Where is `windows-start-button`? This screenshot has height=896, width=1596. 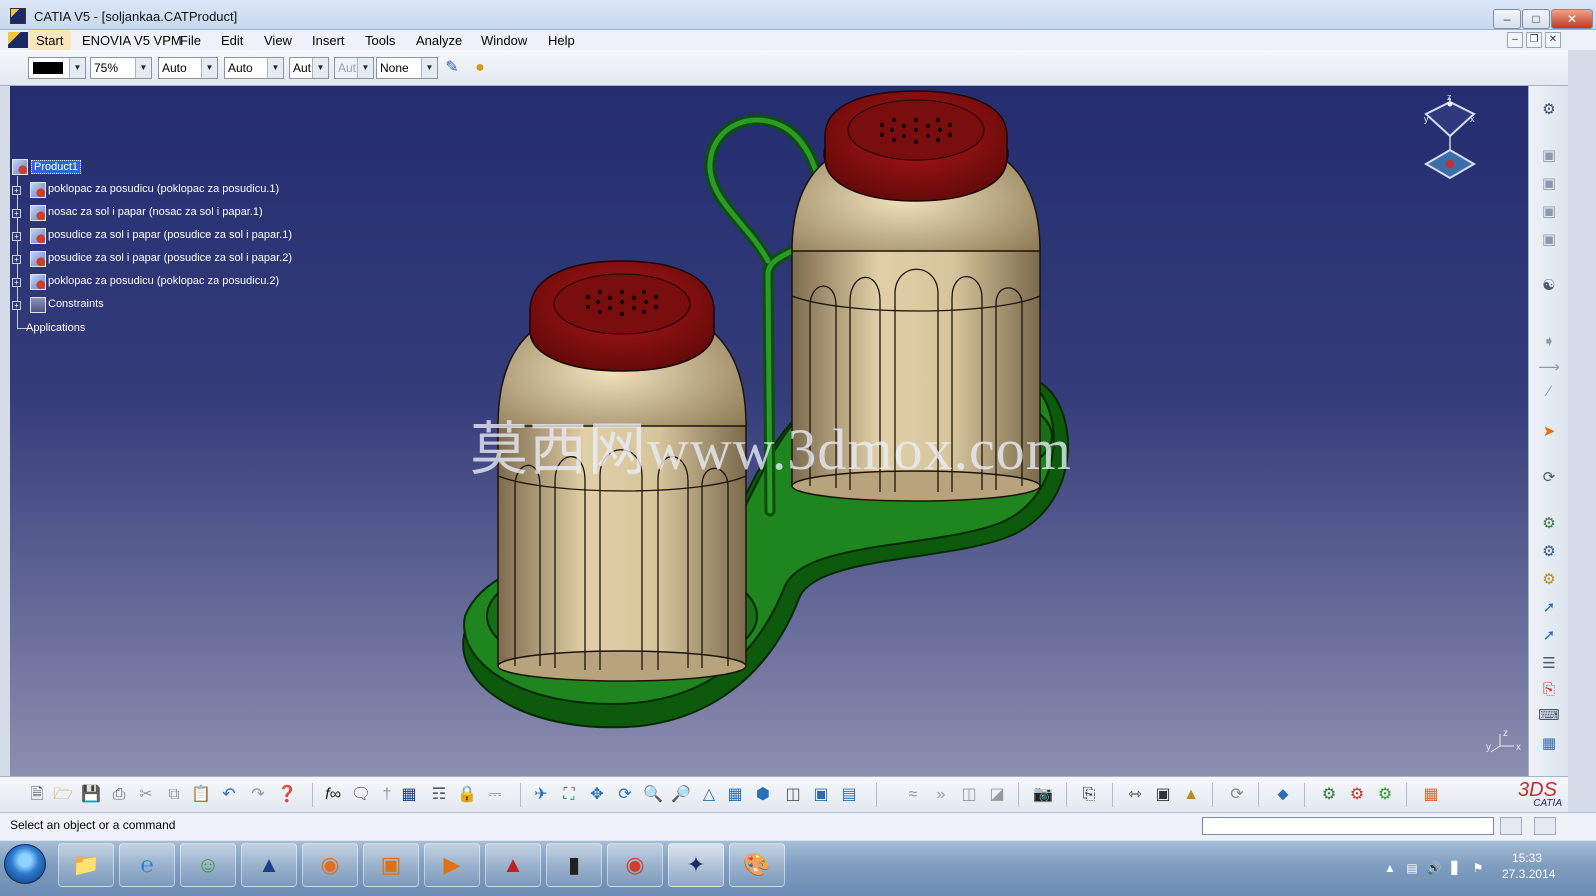 windows-start-button is located at coordinates (25, 864).